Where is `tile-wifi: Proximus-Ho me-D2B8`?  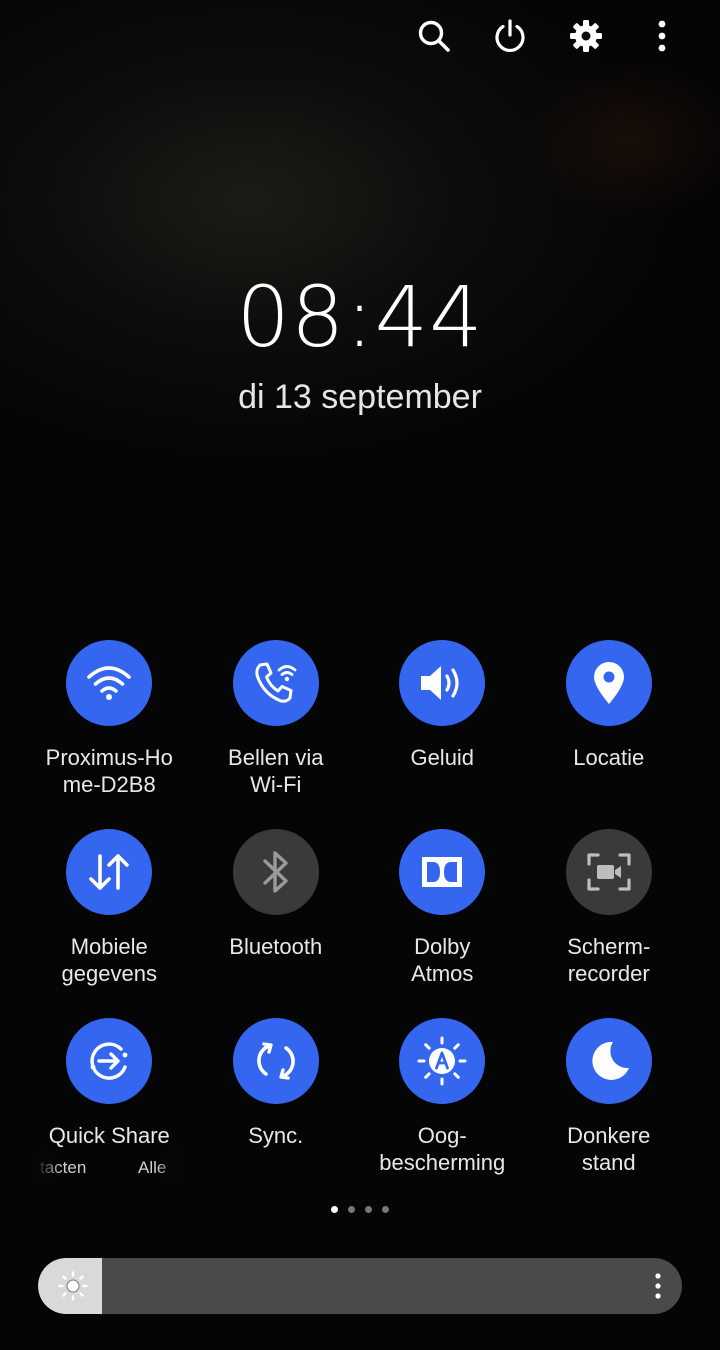
tile-wifi: Proximus-Ho me-D2B8 is located at coordinates (109, 734).